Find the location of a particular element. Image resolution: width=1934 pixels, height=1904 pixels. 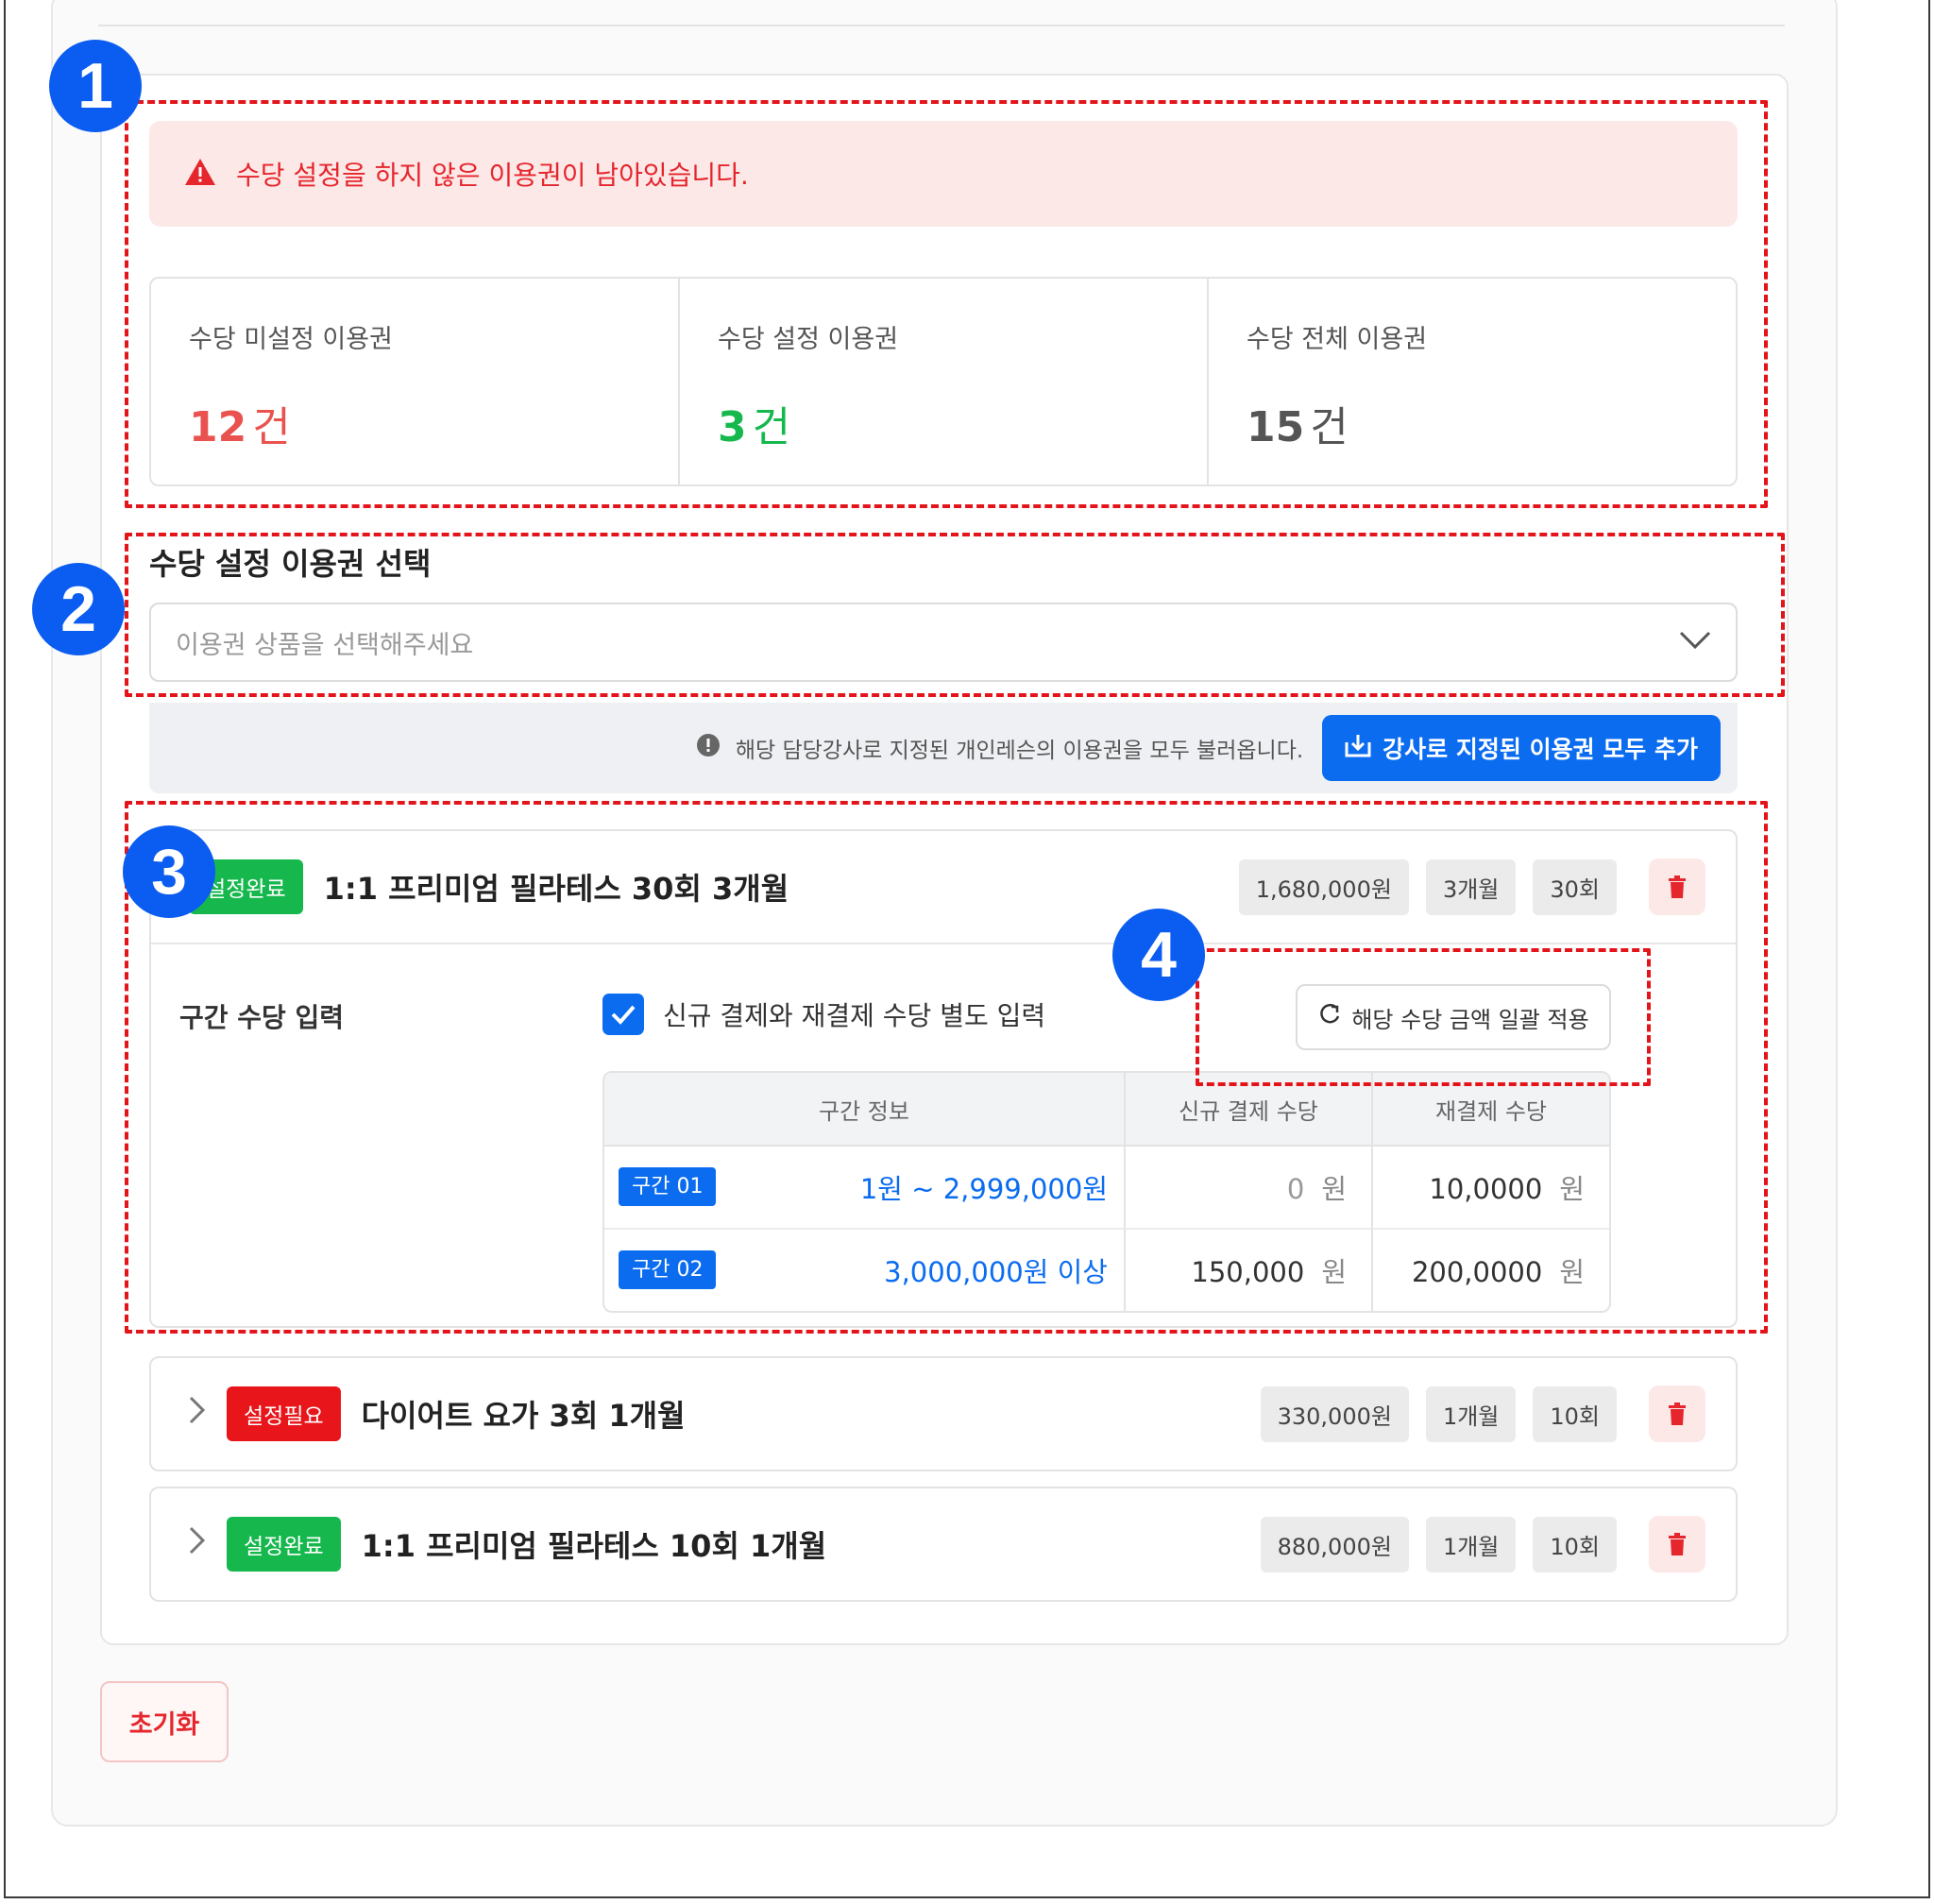

ticket-item: 설정필요 다이어트 요가 3회 1개월 330,000원 1개월 10회 is located at coordinates (944, 1413).